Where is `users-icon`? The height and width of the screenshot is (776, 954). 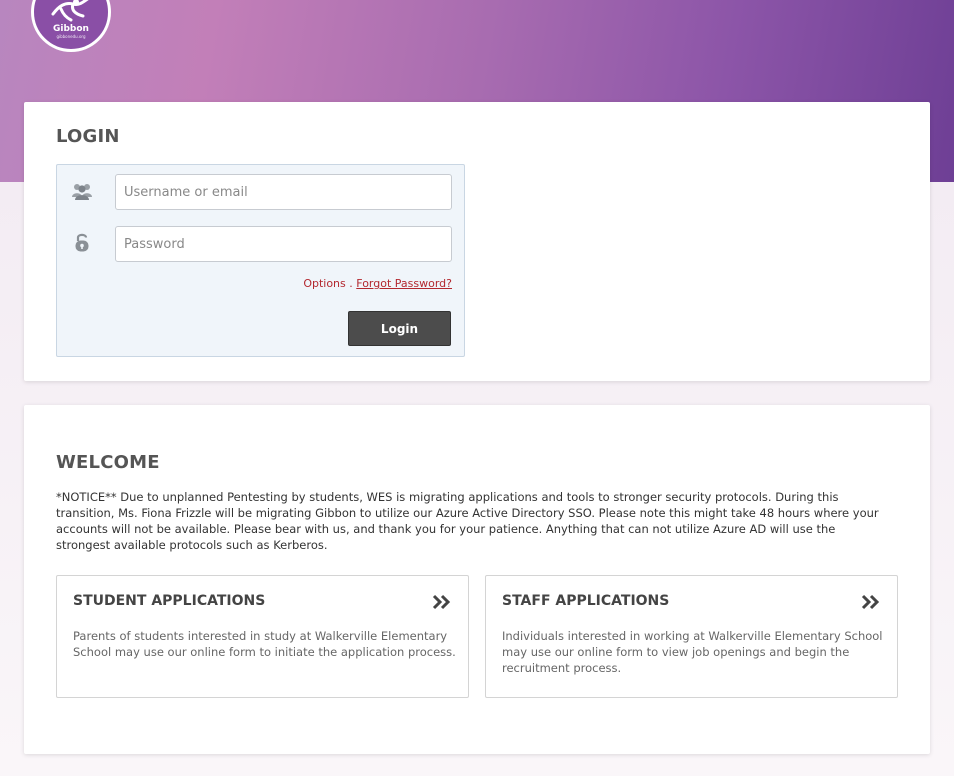 users-icon is located at coordinates (82, 192).